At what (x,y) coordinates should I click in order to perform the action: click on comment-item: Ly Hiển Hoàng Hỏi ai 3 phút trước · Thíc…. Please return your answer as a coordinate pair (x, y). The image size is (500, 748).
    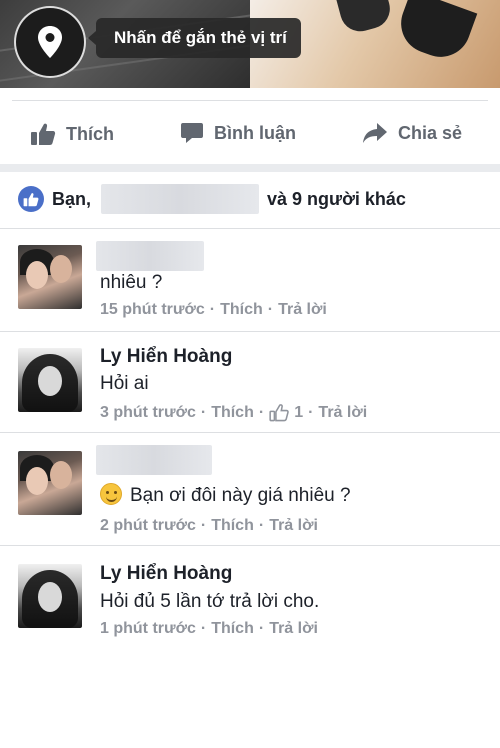
    Looking at the image, I should click on (250, 382).